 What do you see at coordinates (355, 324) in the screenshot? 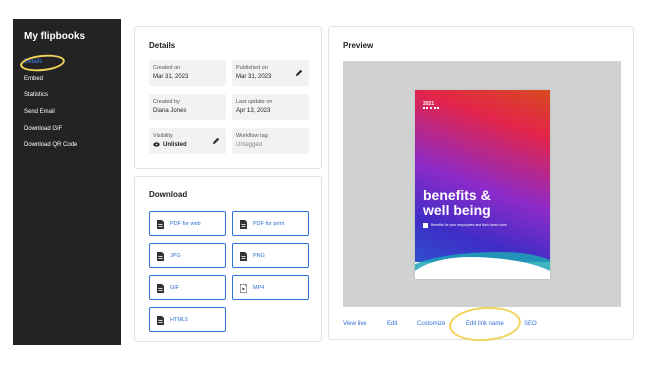
I see `view-live-link: View live` at bounding box center [355, 324].